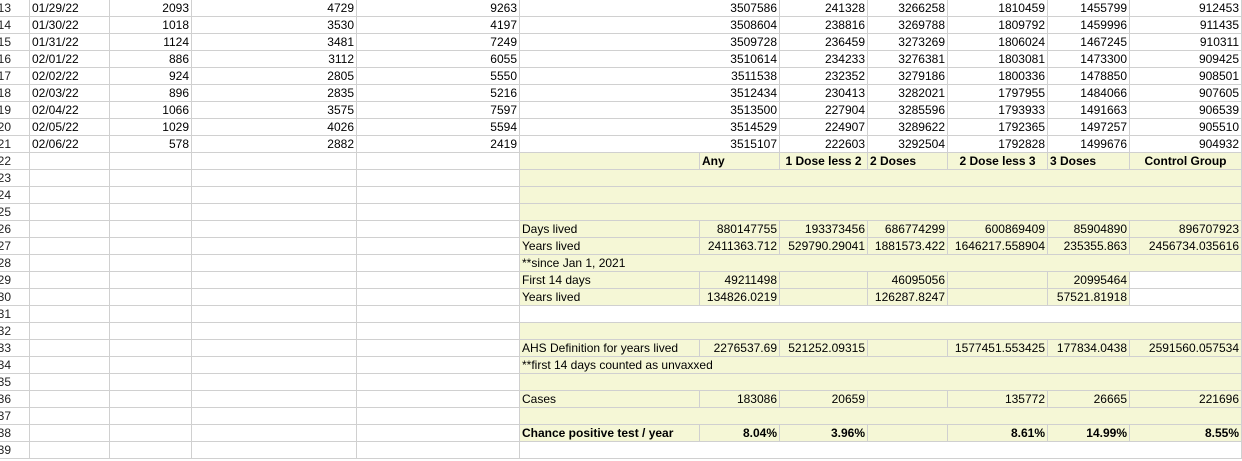 The width and height of the screenshot is (1242, 461). I want to click on cell: 1455799, so click(1089, 8).